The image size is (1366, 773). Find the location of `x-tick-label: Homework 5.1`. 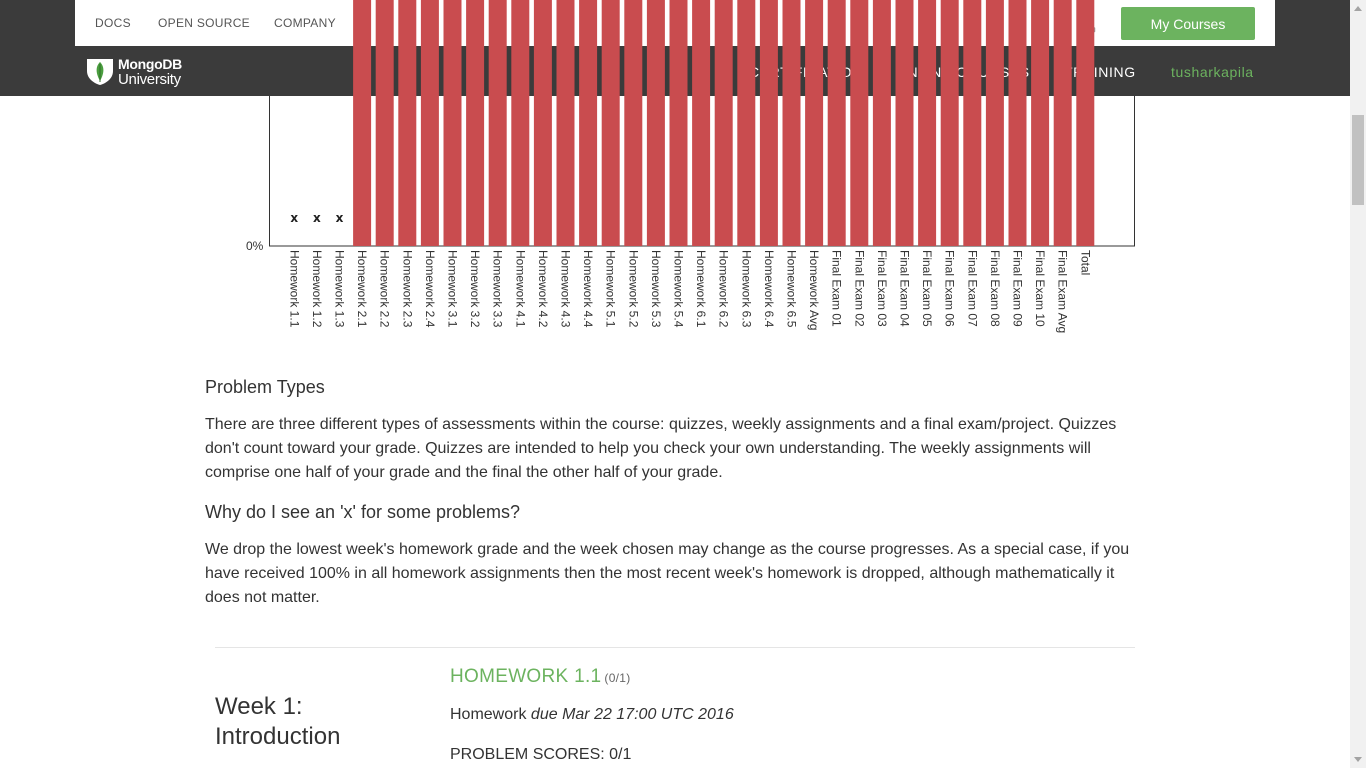

x-tick-label: Homework 5.1 is located at coordinates (610, 289).